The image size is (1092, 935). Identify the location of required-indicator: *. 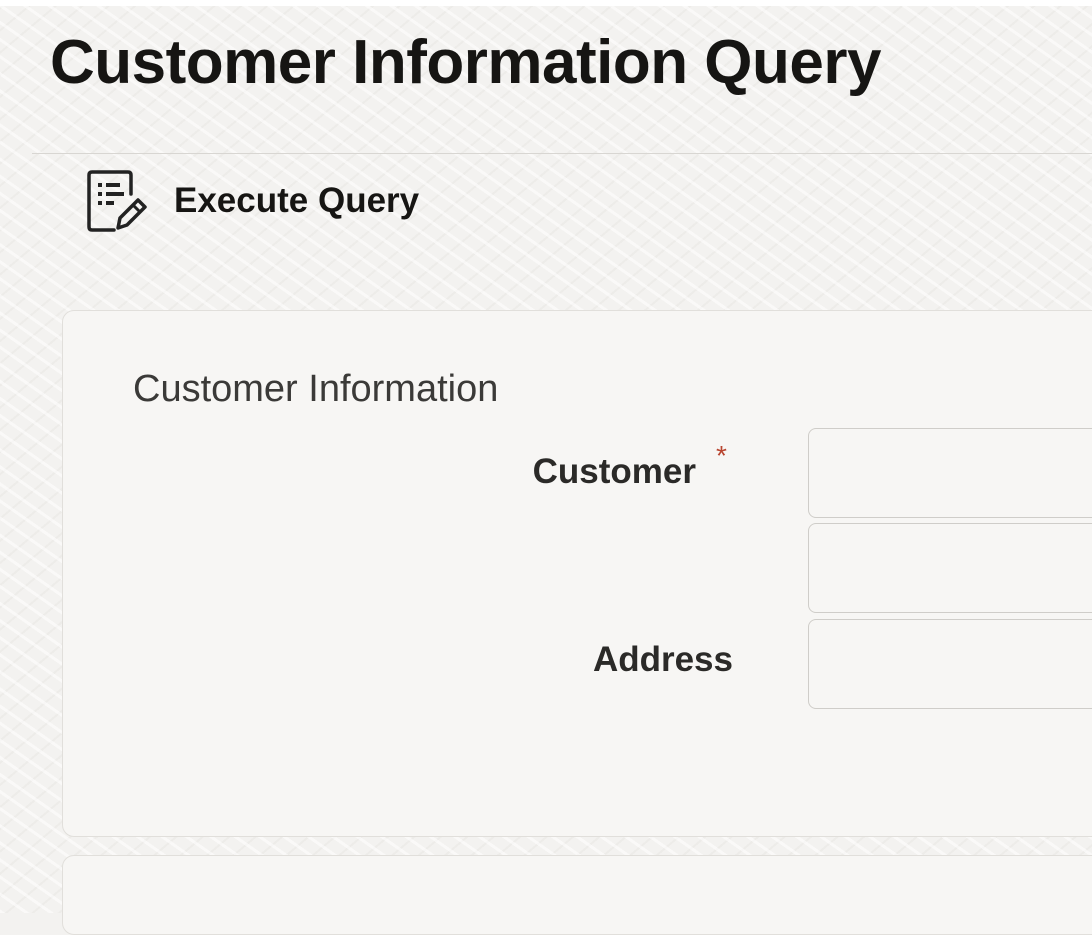
(721, 455).